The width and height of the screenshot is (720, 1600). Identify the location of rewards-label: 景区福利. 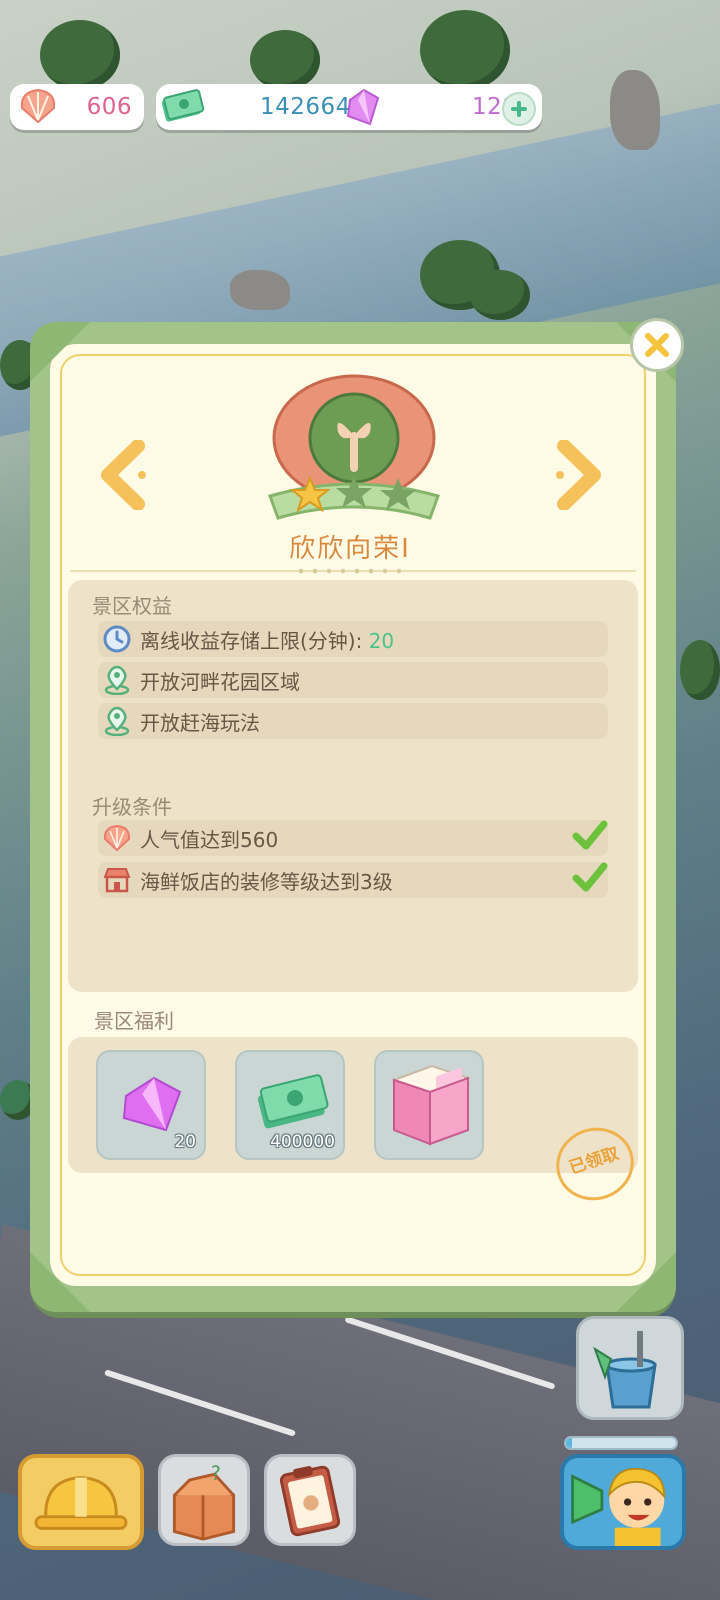
(134, 1021).